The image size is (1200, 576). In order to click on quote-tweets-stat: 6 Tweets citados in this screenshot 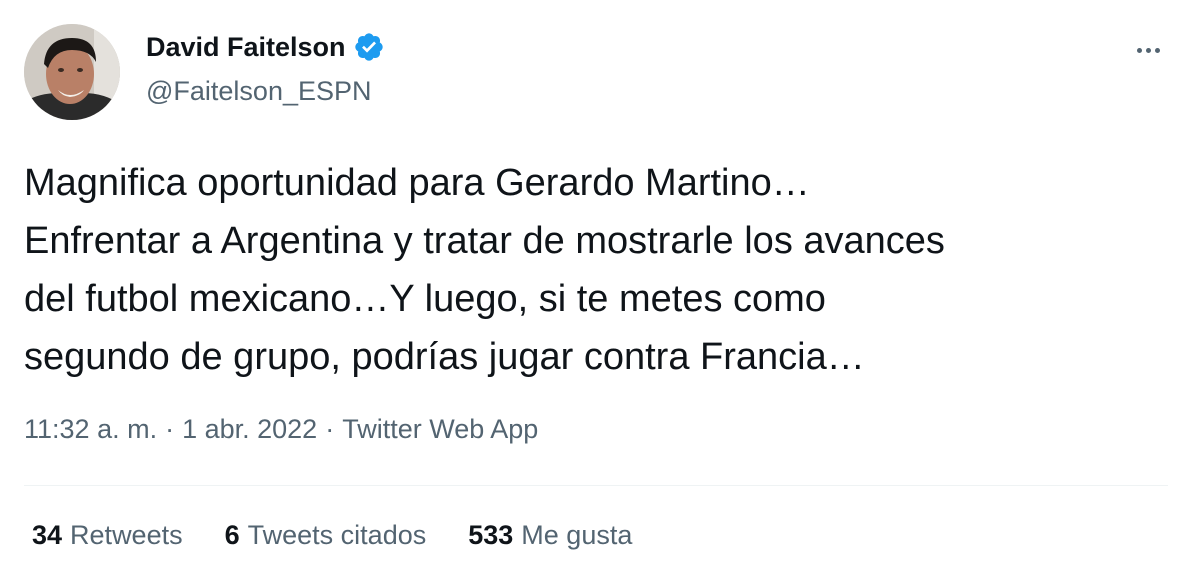, I will do `click(326, 535)`.